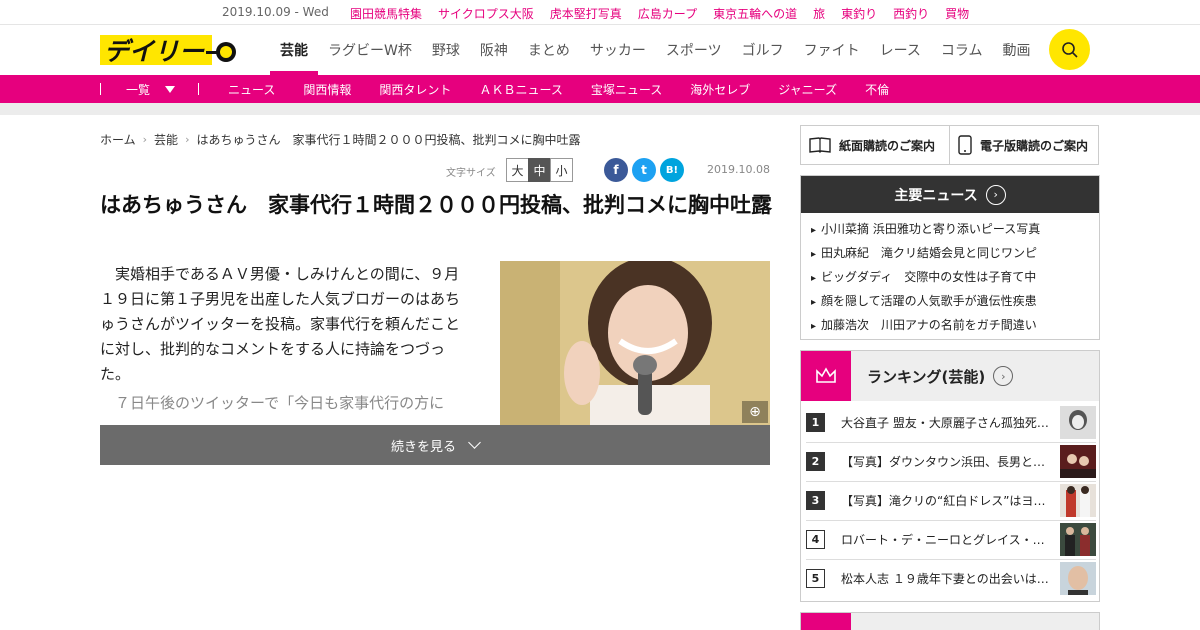  What do you see at coordinates (826, 621) in the screenshot?
I see `accent-tab` at bounding box center [826, 621].